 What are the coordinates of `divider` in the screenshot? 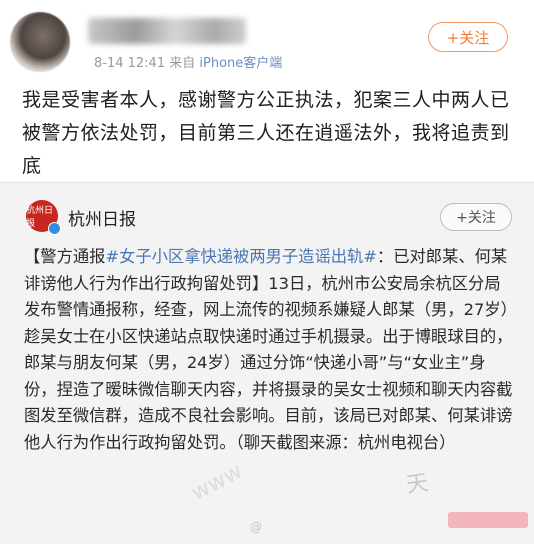 It's located at (267, 182).